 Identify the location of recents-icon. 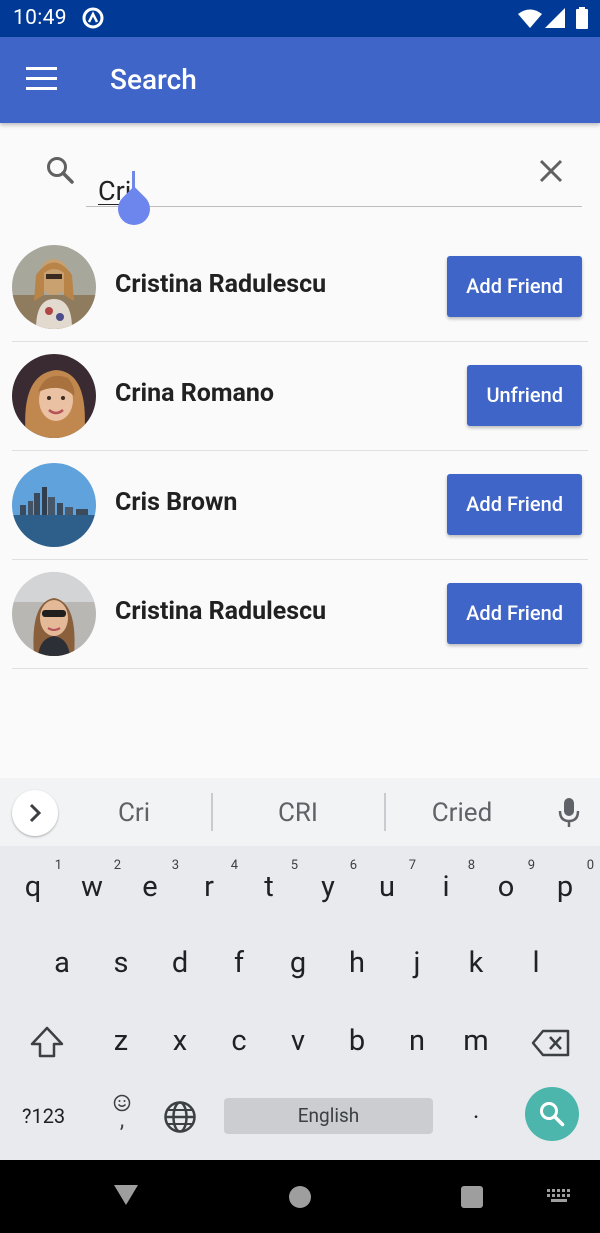
(472, 1197).